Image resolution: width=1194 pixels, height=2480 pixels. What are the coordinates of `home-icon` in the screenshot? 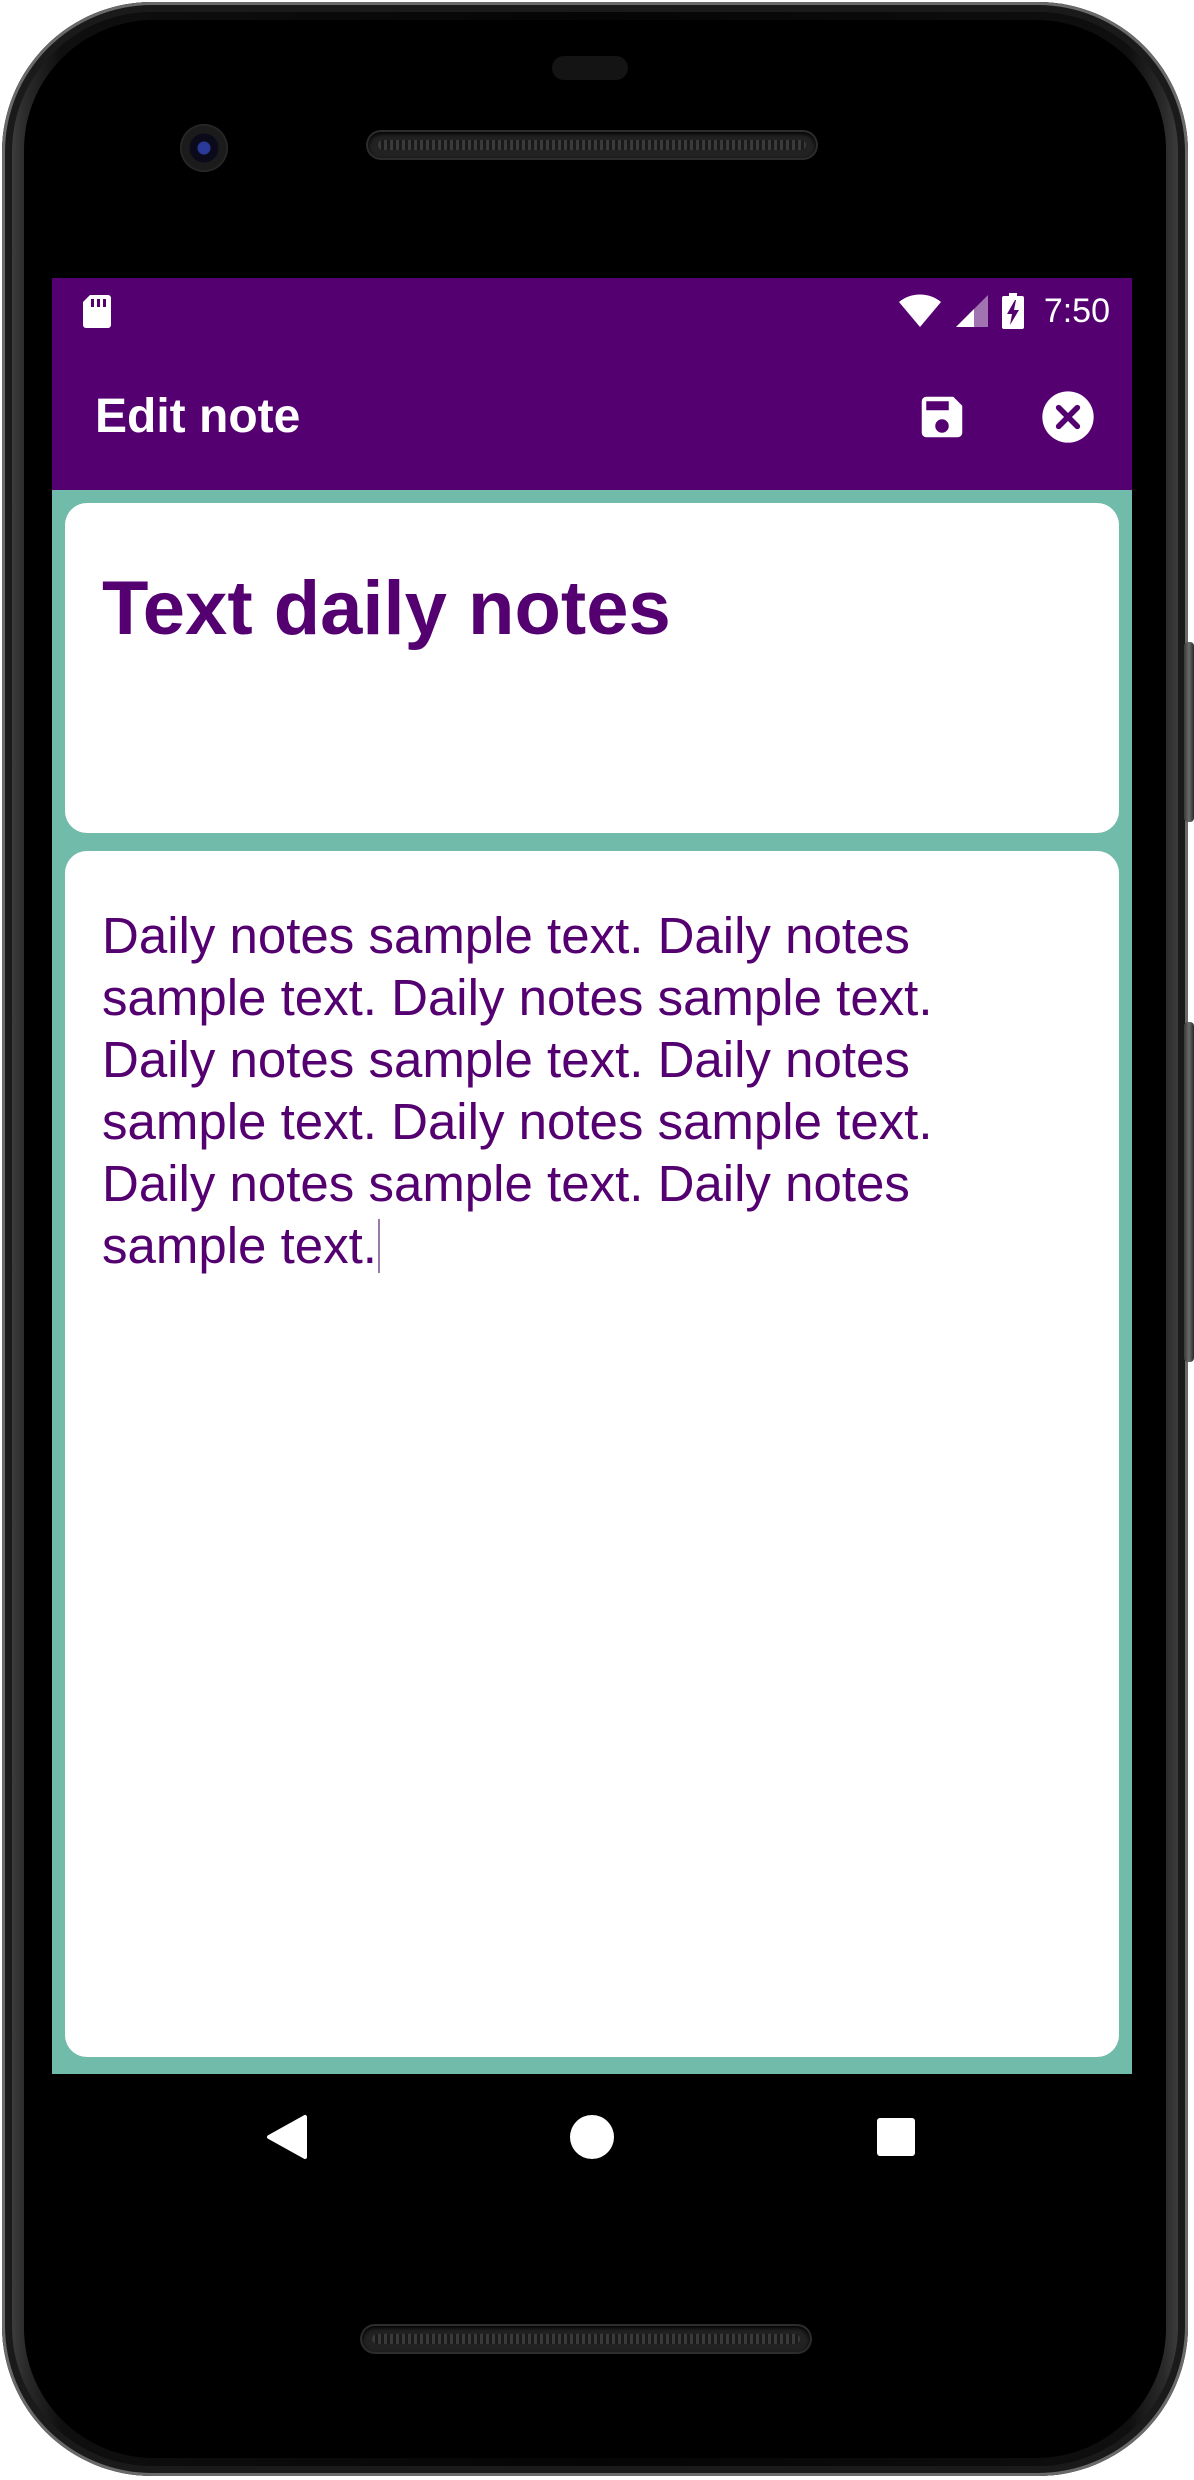 It's located at (592, 2137).